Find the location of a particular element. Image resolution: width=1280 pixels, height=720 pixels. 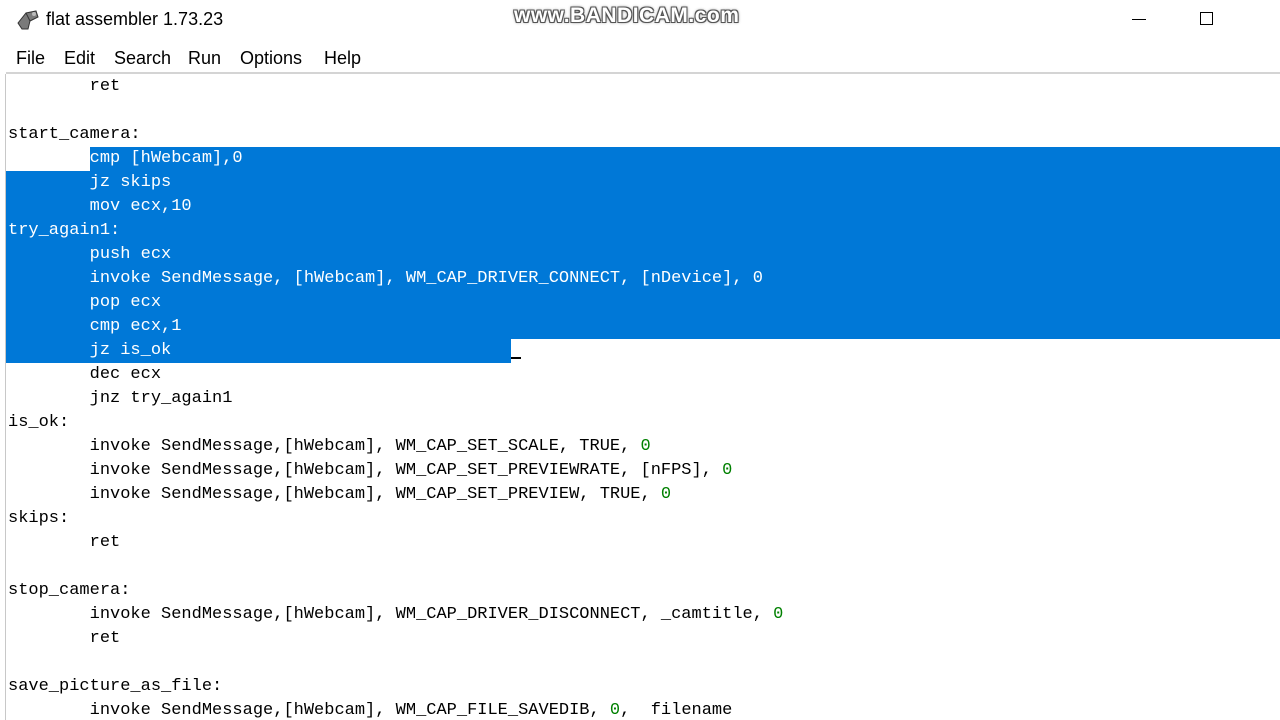

code-text: pop ecx is located at coordinates (85, 302).